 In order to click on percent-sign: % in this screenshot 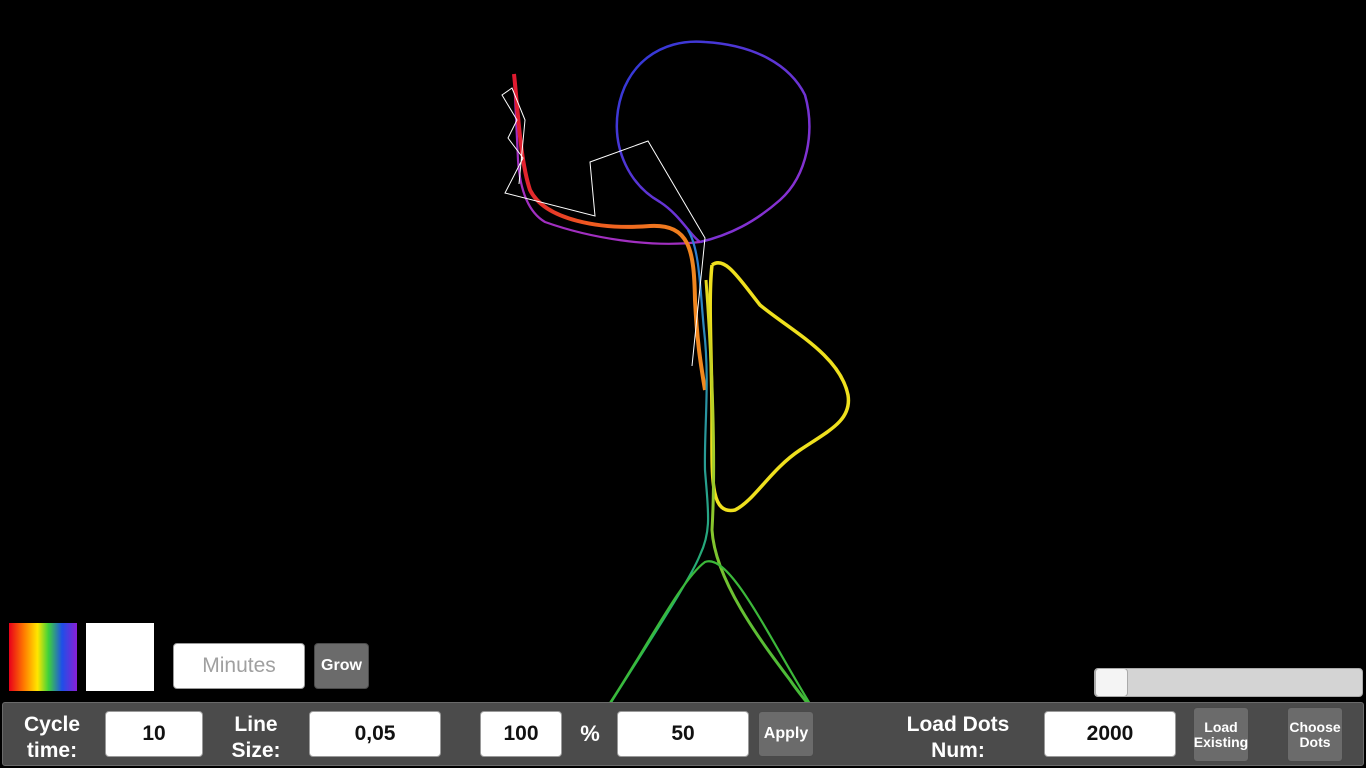, I will do `click(590, 733)`.